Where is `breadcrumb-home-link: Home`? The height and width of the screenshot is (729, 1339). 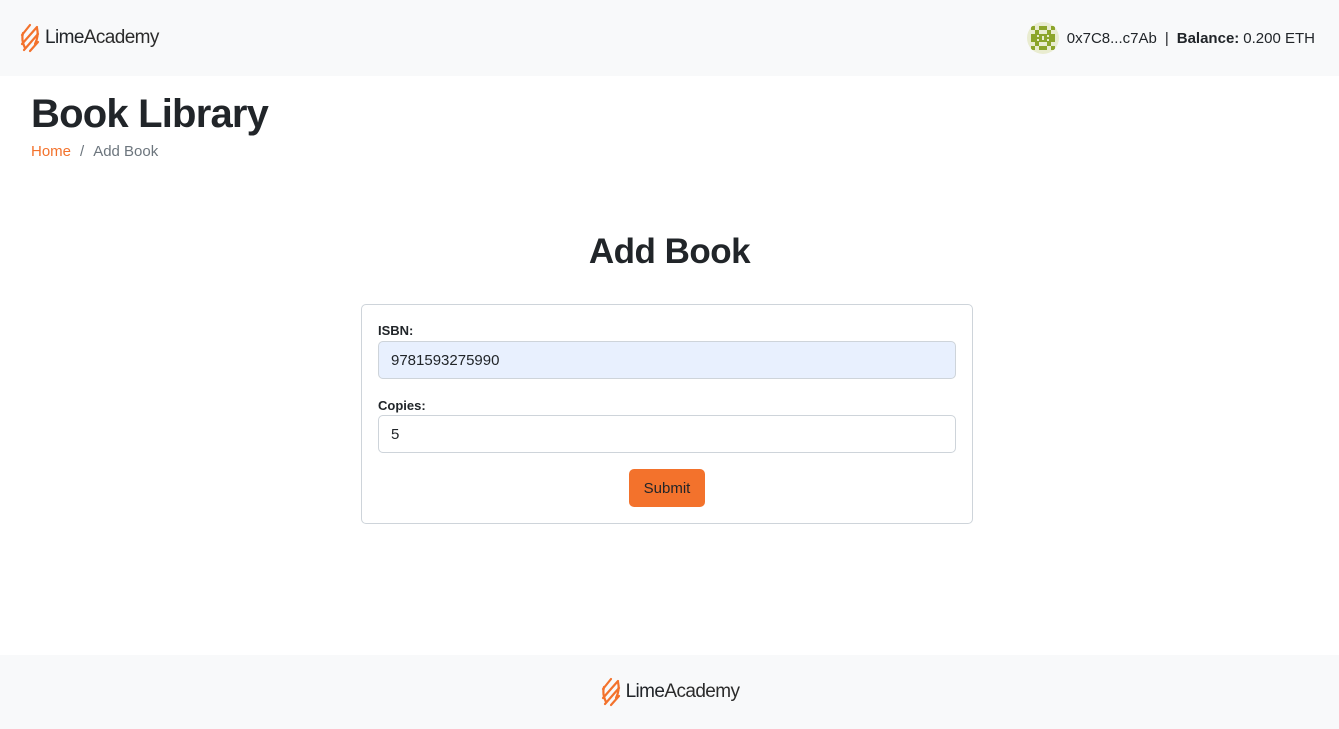 breadcrumb-home-link: Home is located at coordinates (51, 151).